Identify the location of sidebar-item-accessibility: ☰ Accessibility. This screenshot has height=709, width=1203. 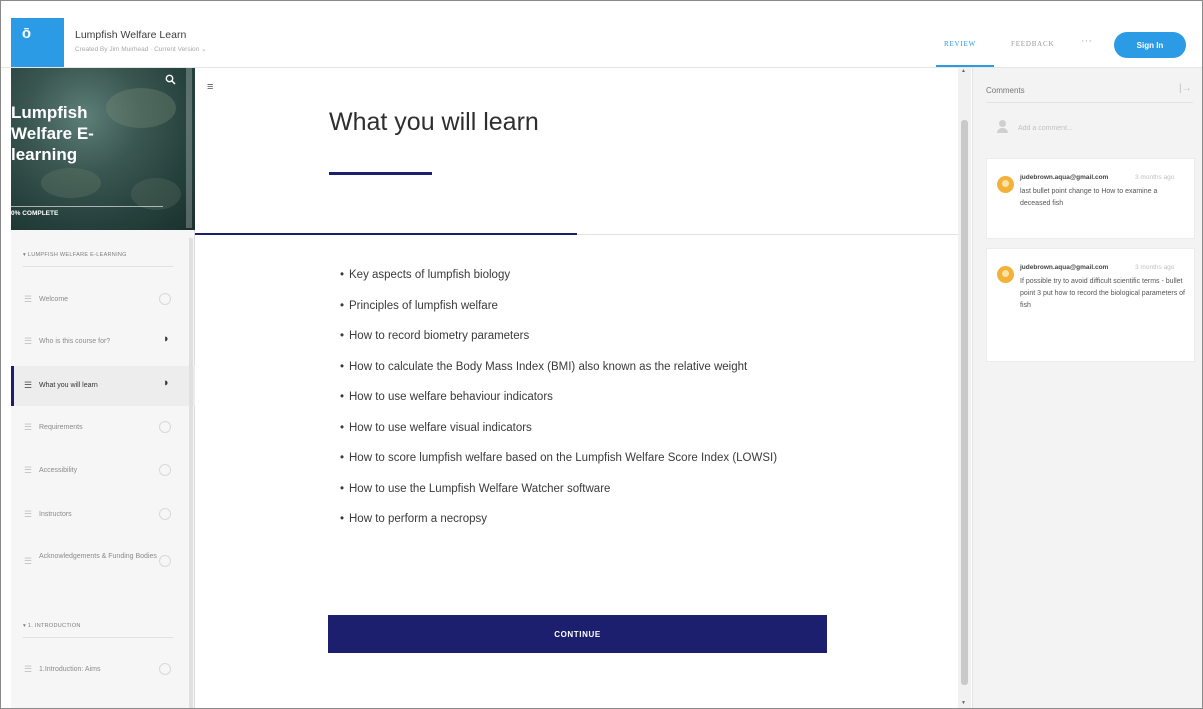
(103, 471).